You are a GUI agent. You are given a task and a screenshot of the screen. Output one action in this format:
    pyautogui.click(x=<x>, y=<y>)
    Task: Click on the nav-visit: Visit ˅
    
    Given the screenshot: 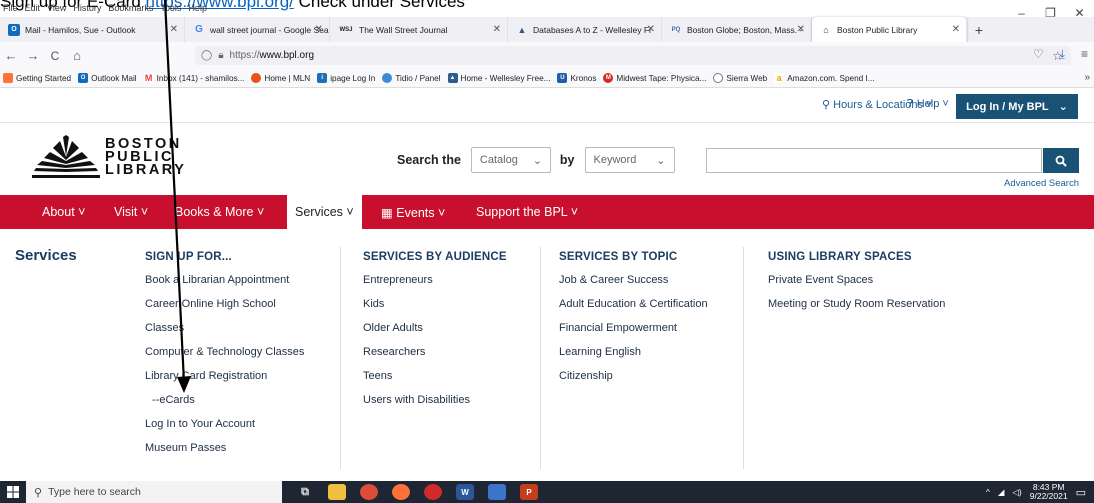 What is the action you would take?
    pyautogui.click(x=131, y=212)
    